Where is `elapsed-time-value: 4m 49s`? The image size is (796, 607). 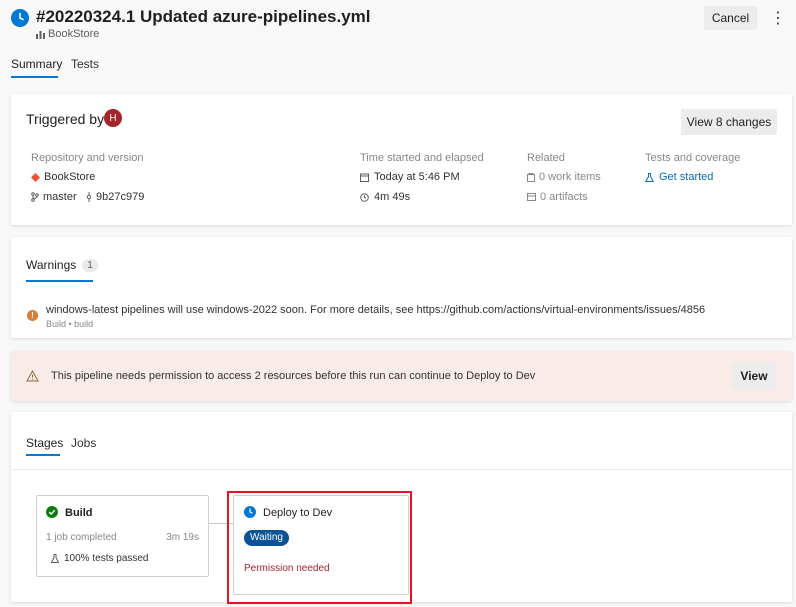 elapsed-time-value: 4m 49s is located at coordinates (392, 197).